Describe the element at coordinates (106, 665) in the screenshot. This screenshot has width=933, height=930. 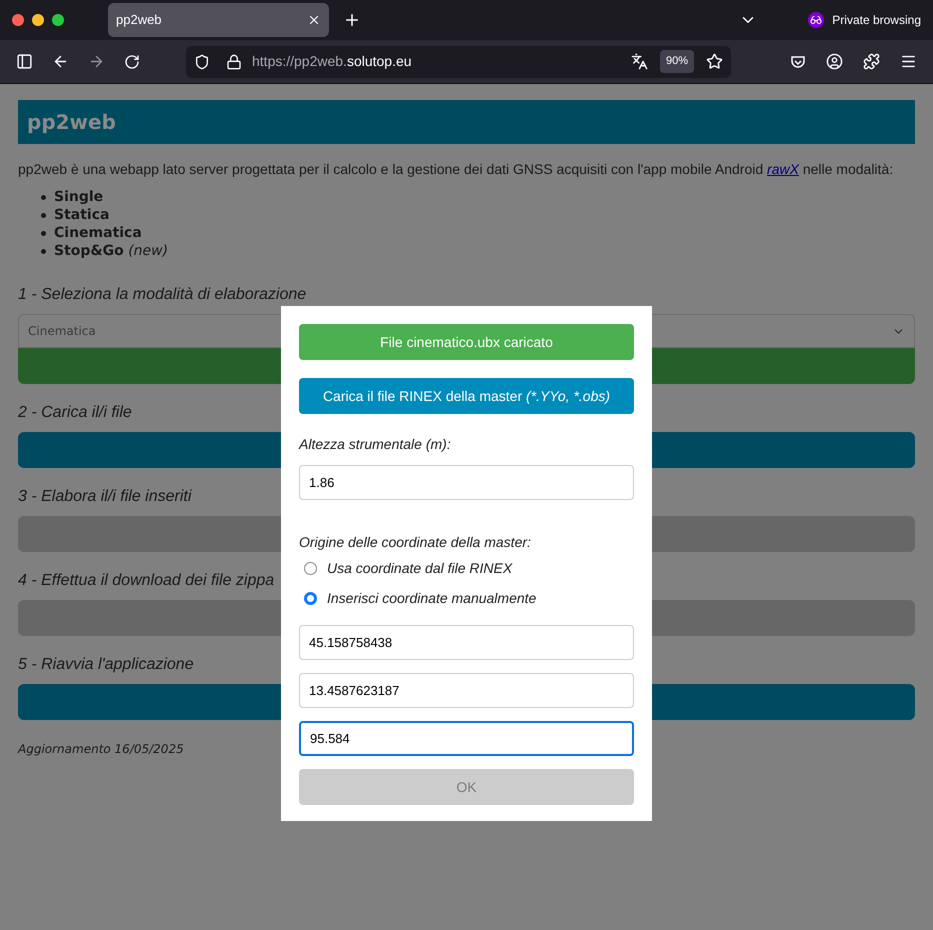
I see `step-heading: 5 - Riavvia l'applicazione` at that location.